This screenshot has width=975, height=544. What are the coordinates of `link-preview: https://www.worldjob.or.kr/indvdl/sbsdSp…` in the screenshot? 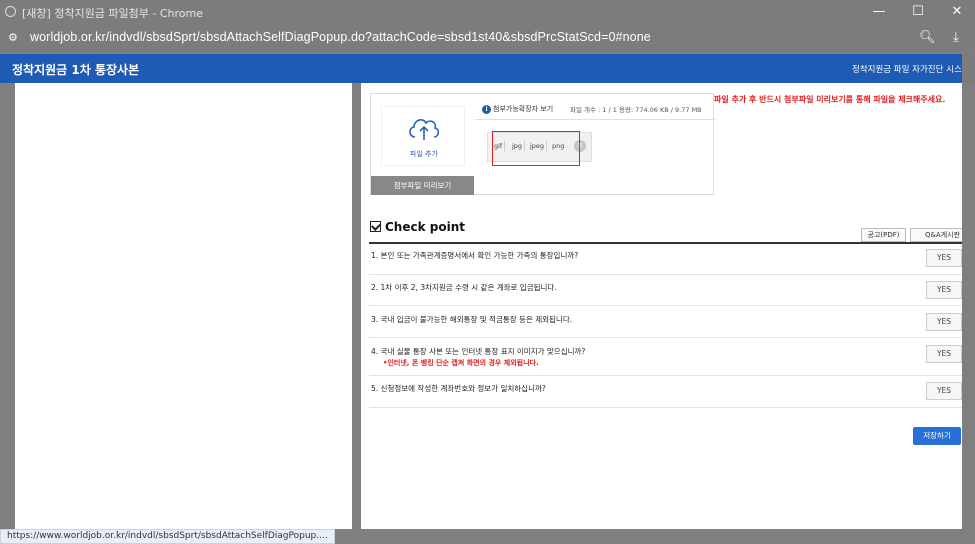 It's located at (167, 536).